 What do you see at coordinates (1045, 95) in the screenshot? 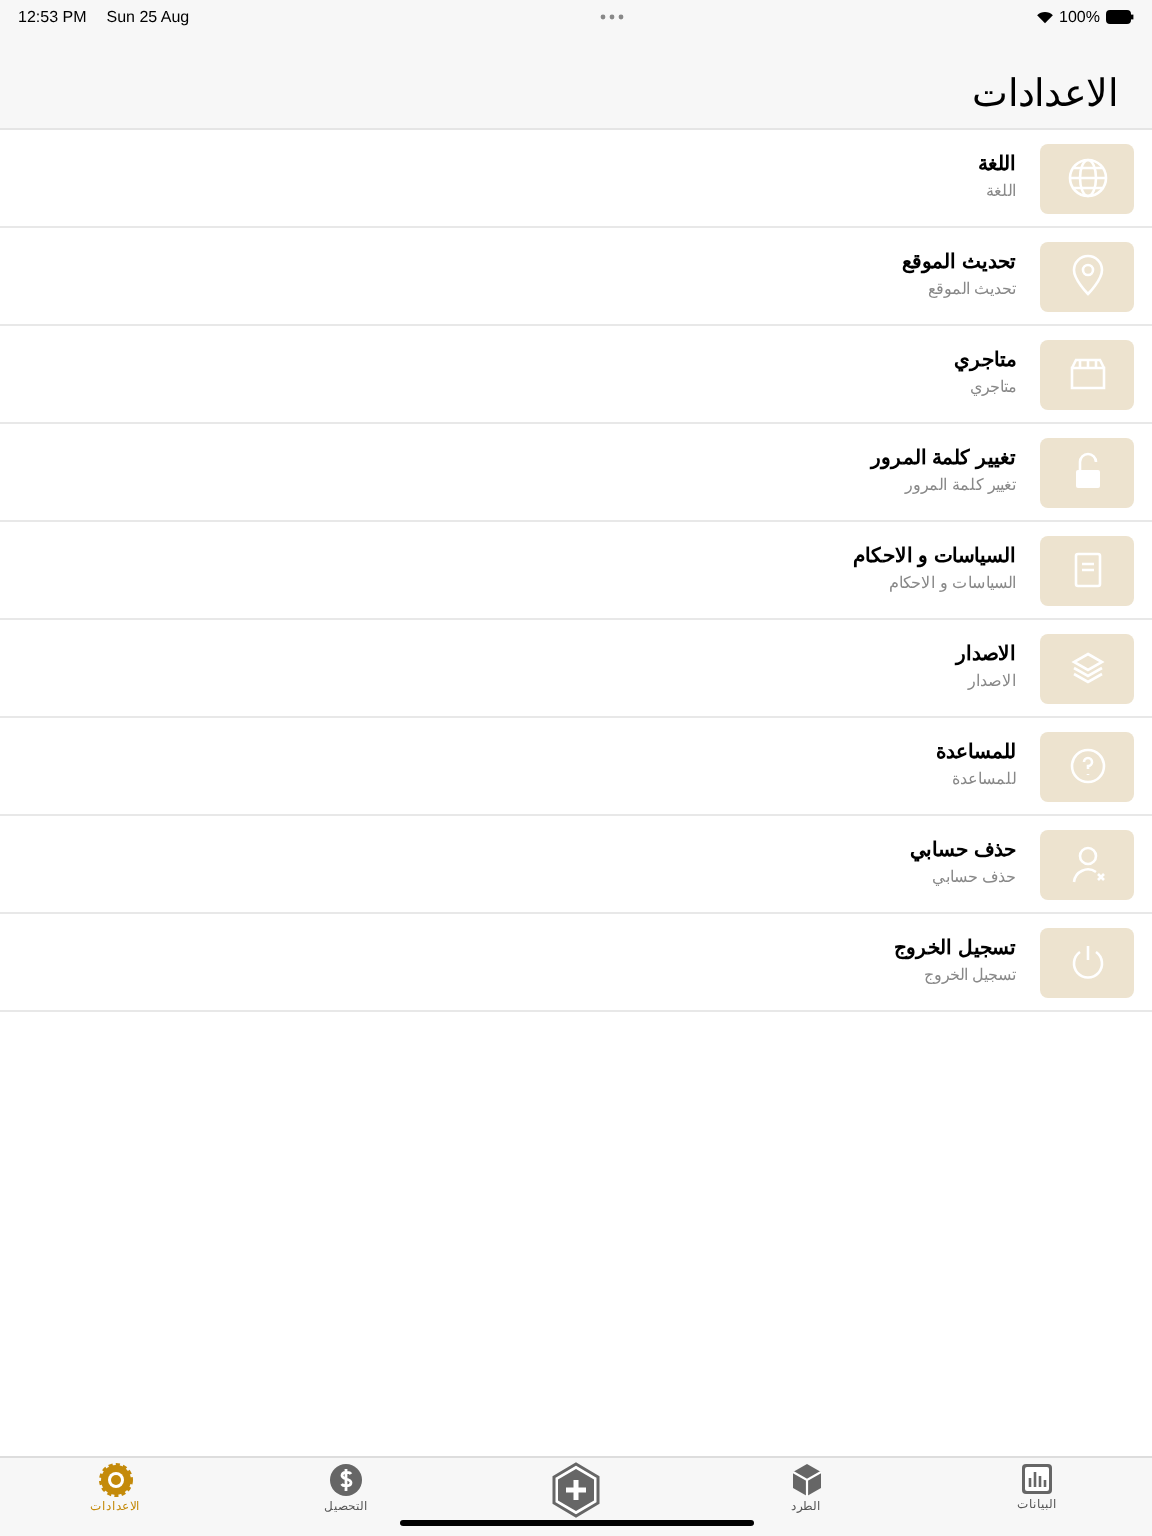
I see `page-title: الاعدادات` at bounding box center [1045, 95].